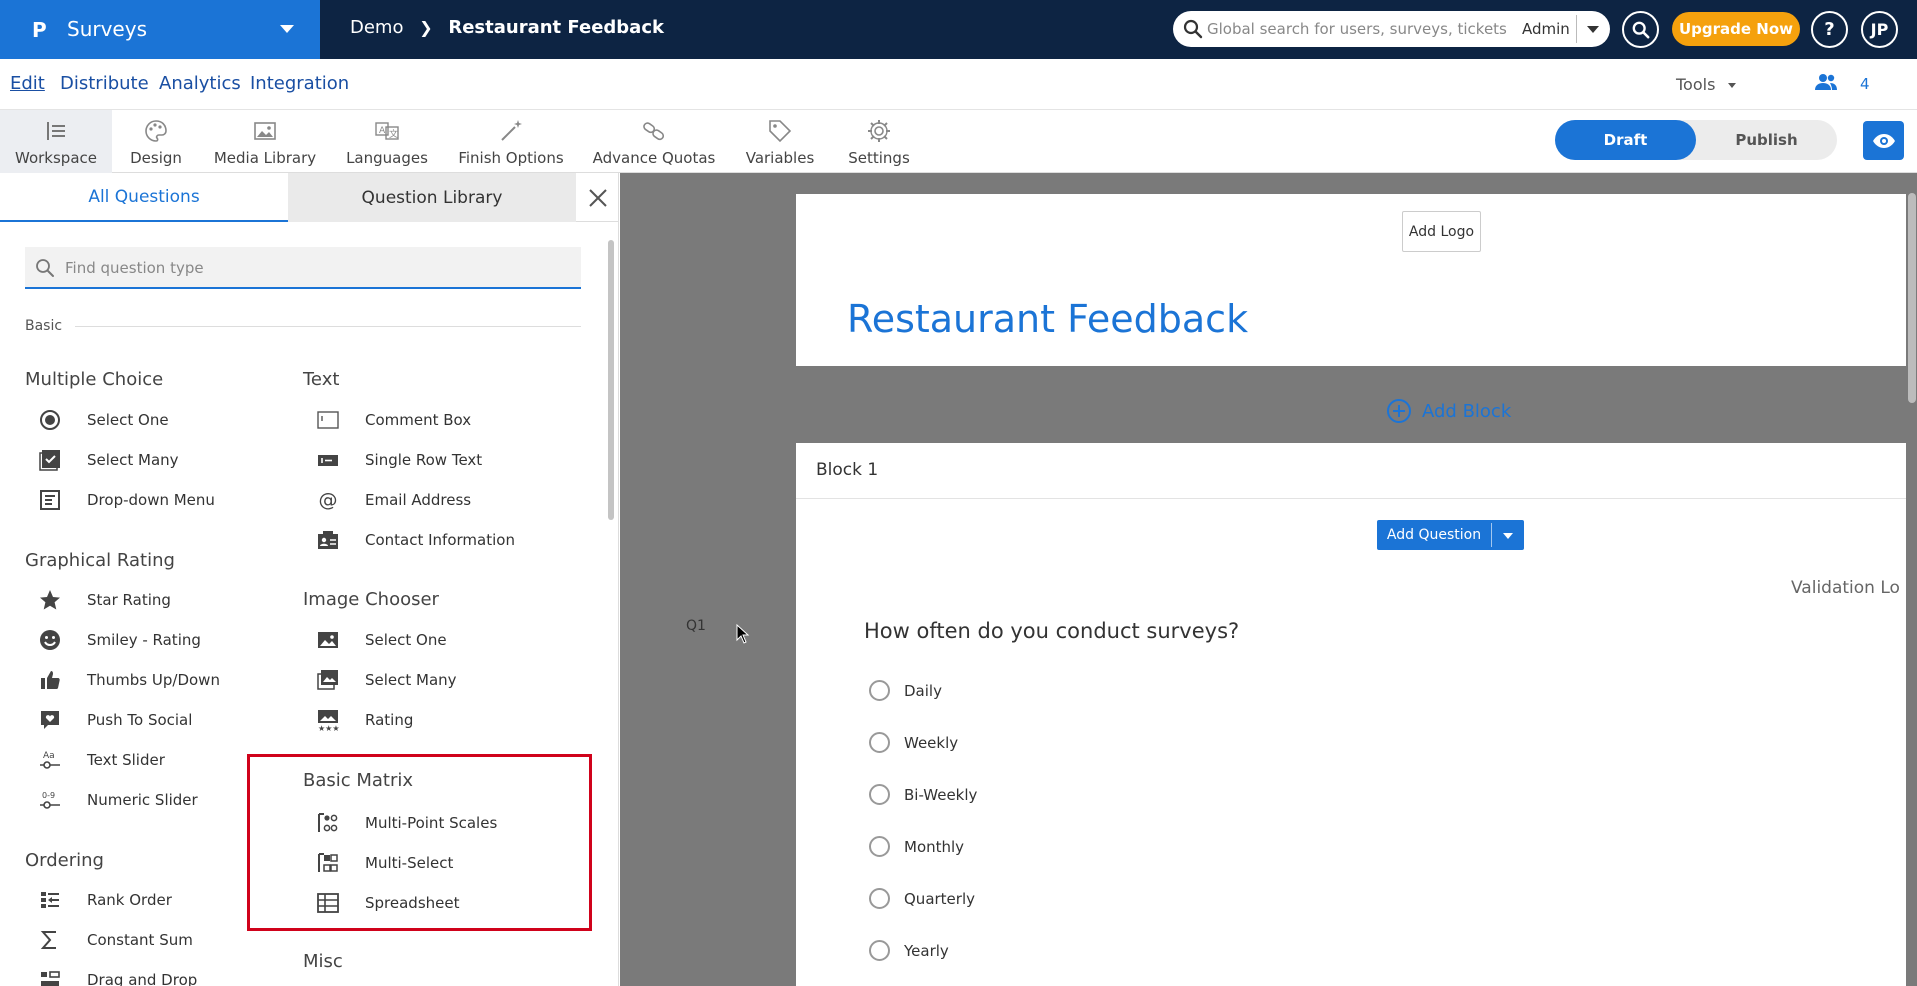  Describe the element at coordinates (1625, 140) in the screenshot. I see `draft-button: Draft` at that location.